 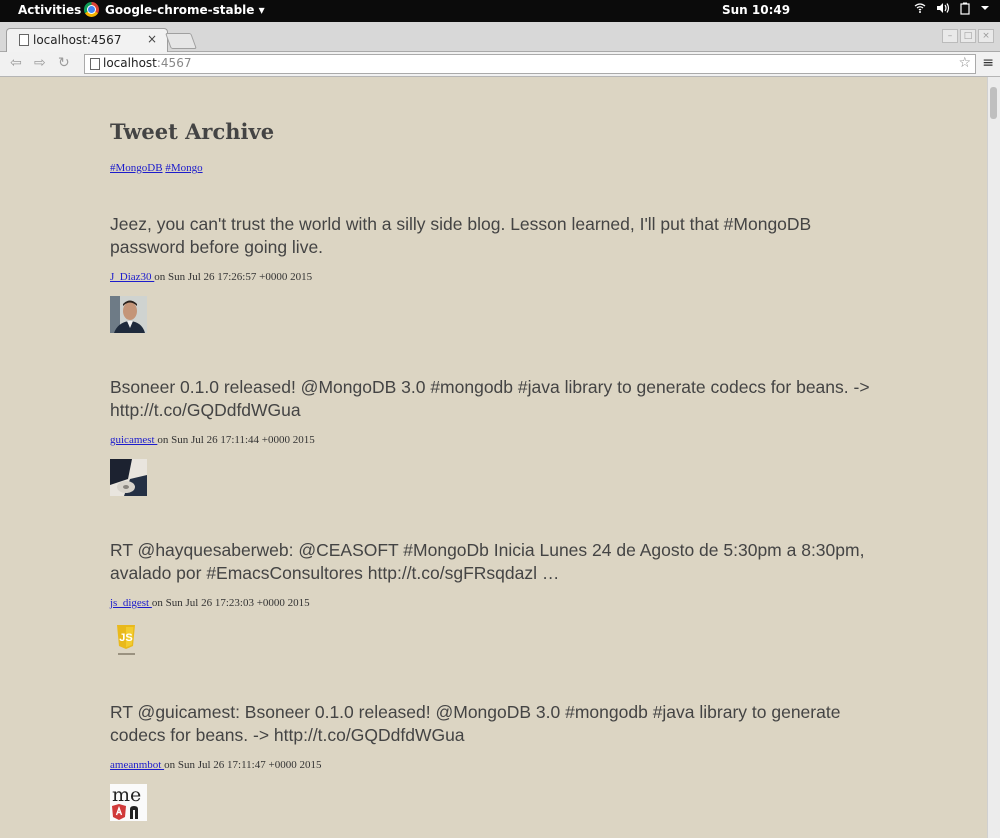 What do you see at coordinates (132, 277) in the screenshot?
I see `tweet-user-link: J_Diaz30` at bounding box center [132, 277].